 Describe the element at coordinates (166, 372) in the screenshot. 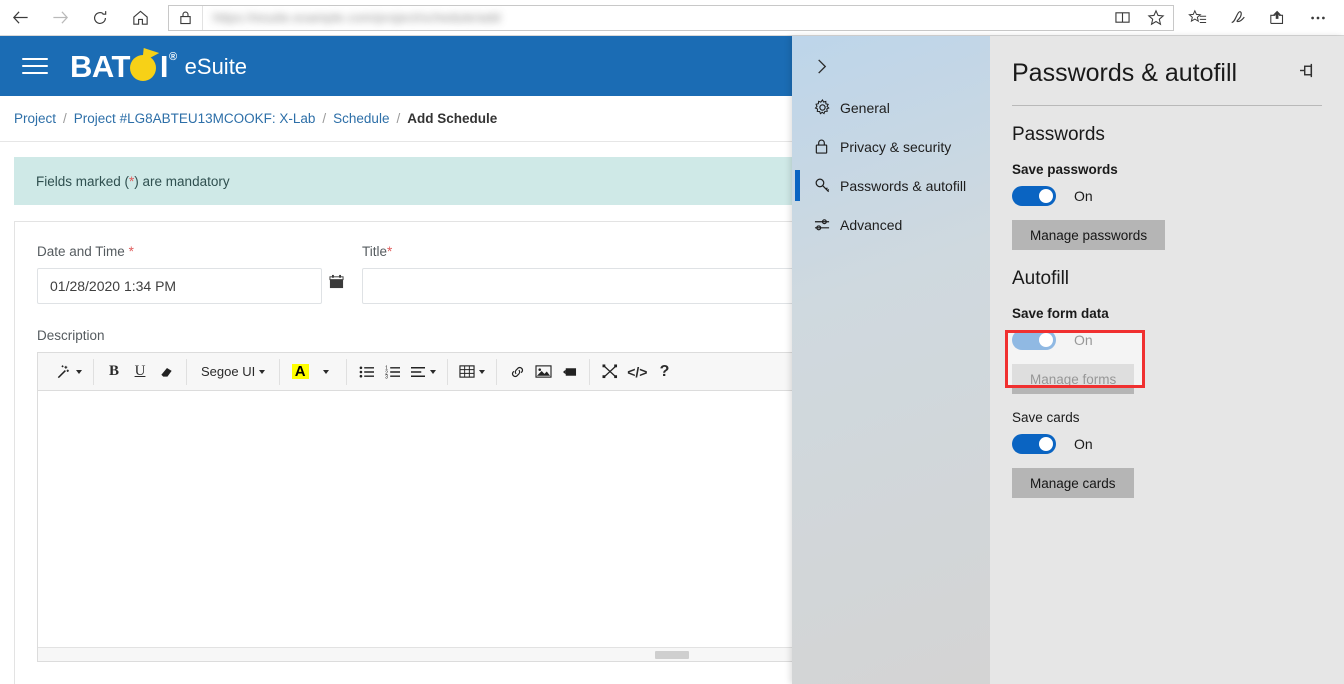

I see `eraser-icon` at that location.